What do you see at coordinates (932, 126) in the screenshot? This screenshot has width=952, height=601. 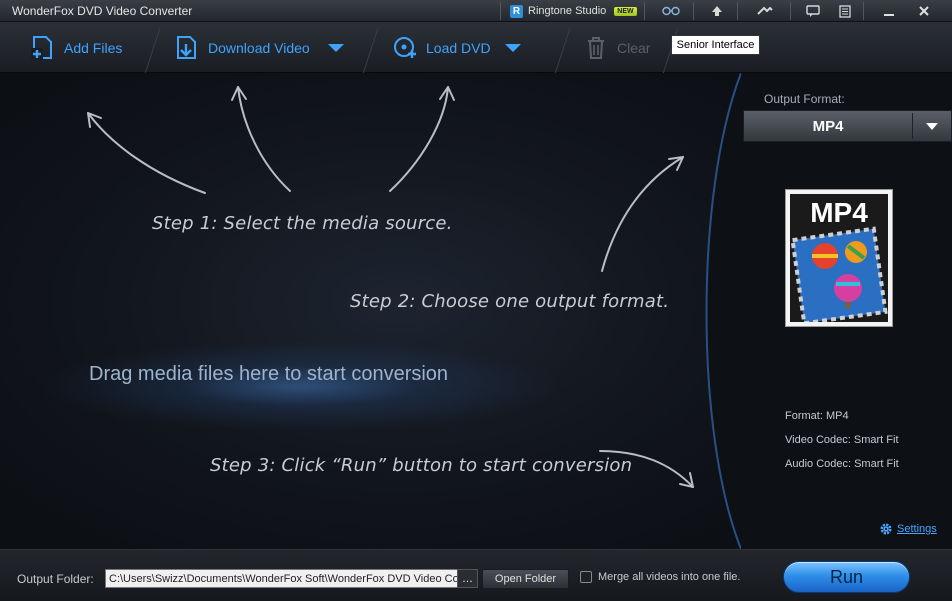 I see `chevron-down-icon` at bounding box center [932, 126].